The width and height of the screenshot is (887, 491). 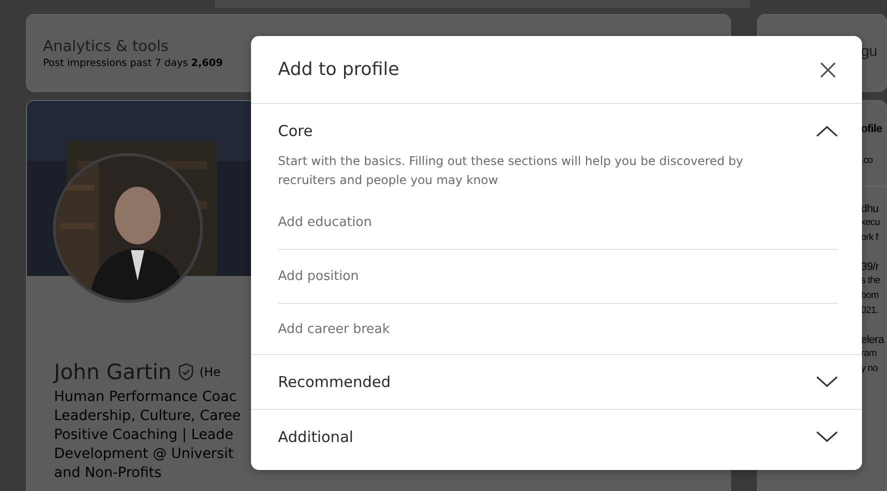 What do you see at coordinates (113, 372) in the screenshot?
I see `profile-name: John Gartin` at bounding box center [113, 372].